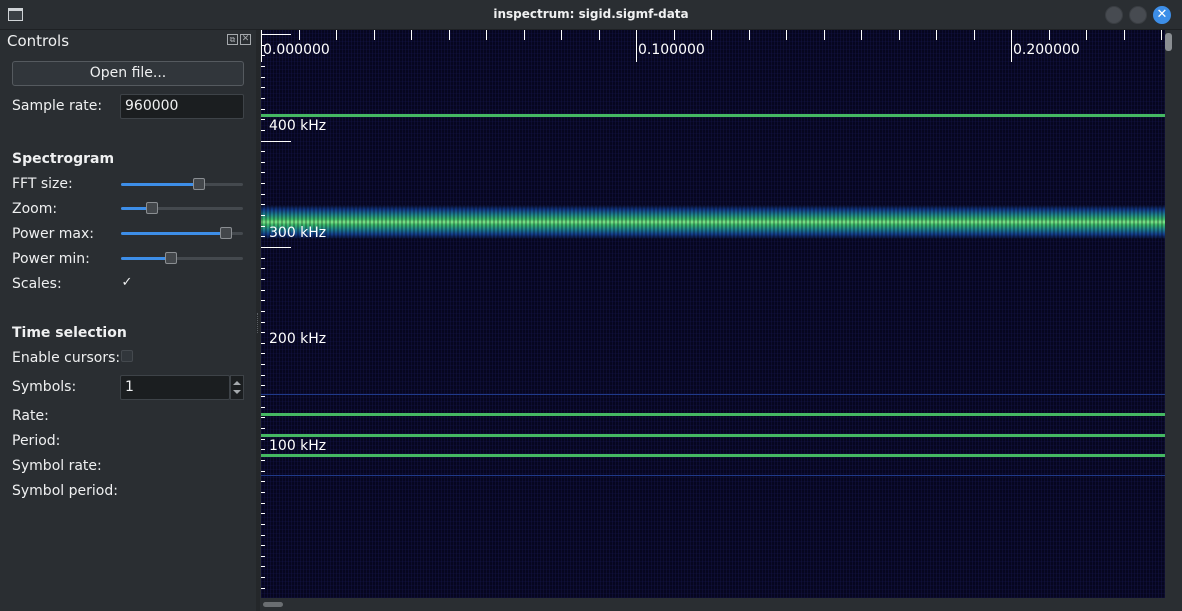 The height and width of the screenshot is (611, 1182). I want to click on enable-cursors-label: Enable cursors:, so click(66, 358).